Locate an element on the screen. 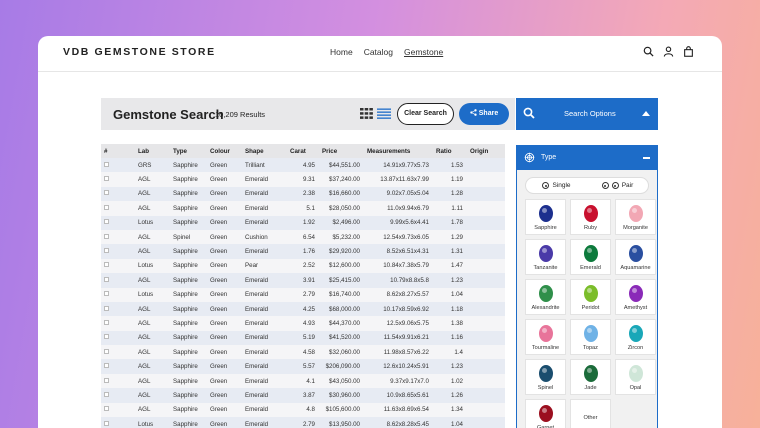 This screenshot has width=760, height=428. table-cell: 2.38 is located at coordinates (303, 194).